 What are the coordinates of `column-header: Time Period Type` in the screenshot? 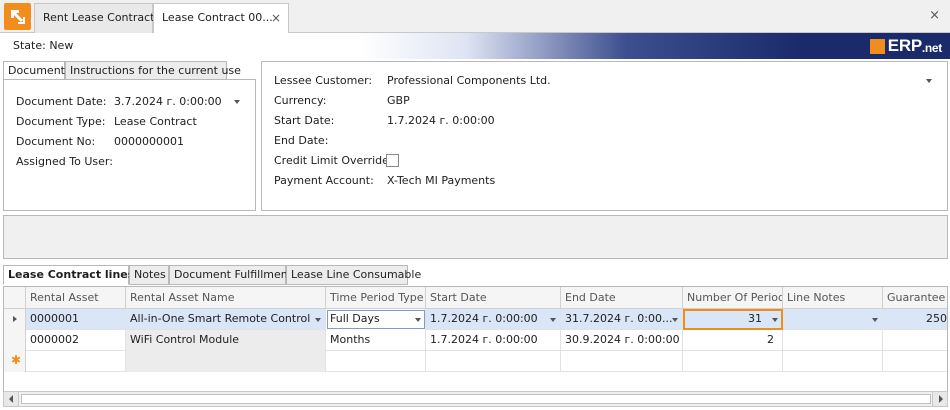 It's located at (376, 298).